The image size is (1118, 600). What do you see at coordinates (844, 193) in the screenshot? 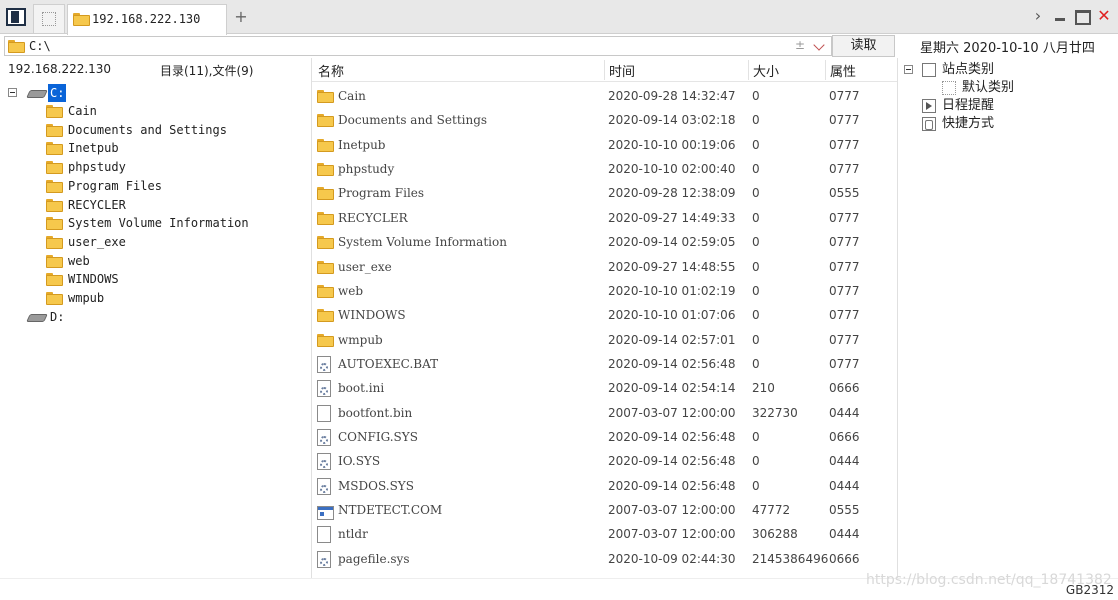
I see `file-attr: 0555` at bounding box center [844, 193].